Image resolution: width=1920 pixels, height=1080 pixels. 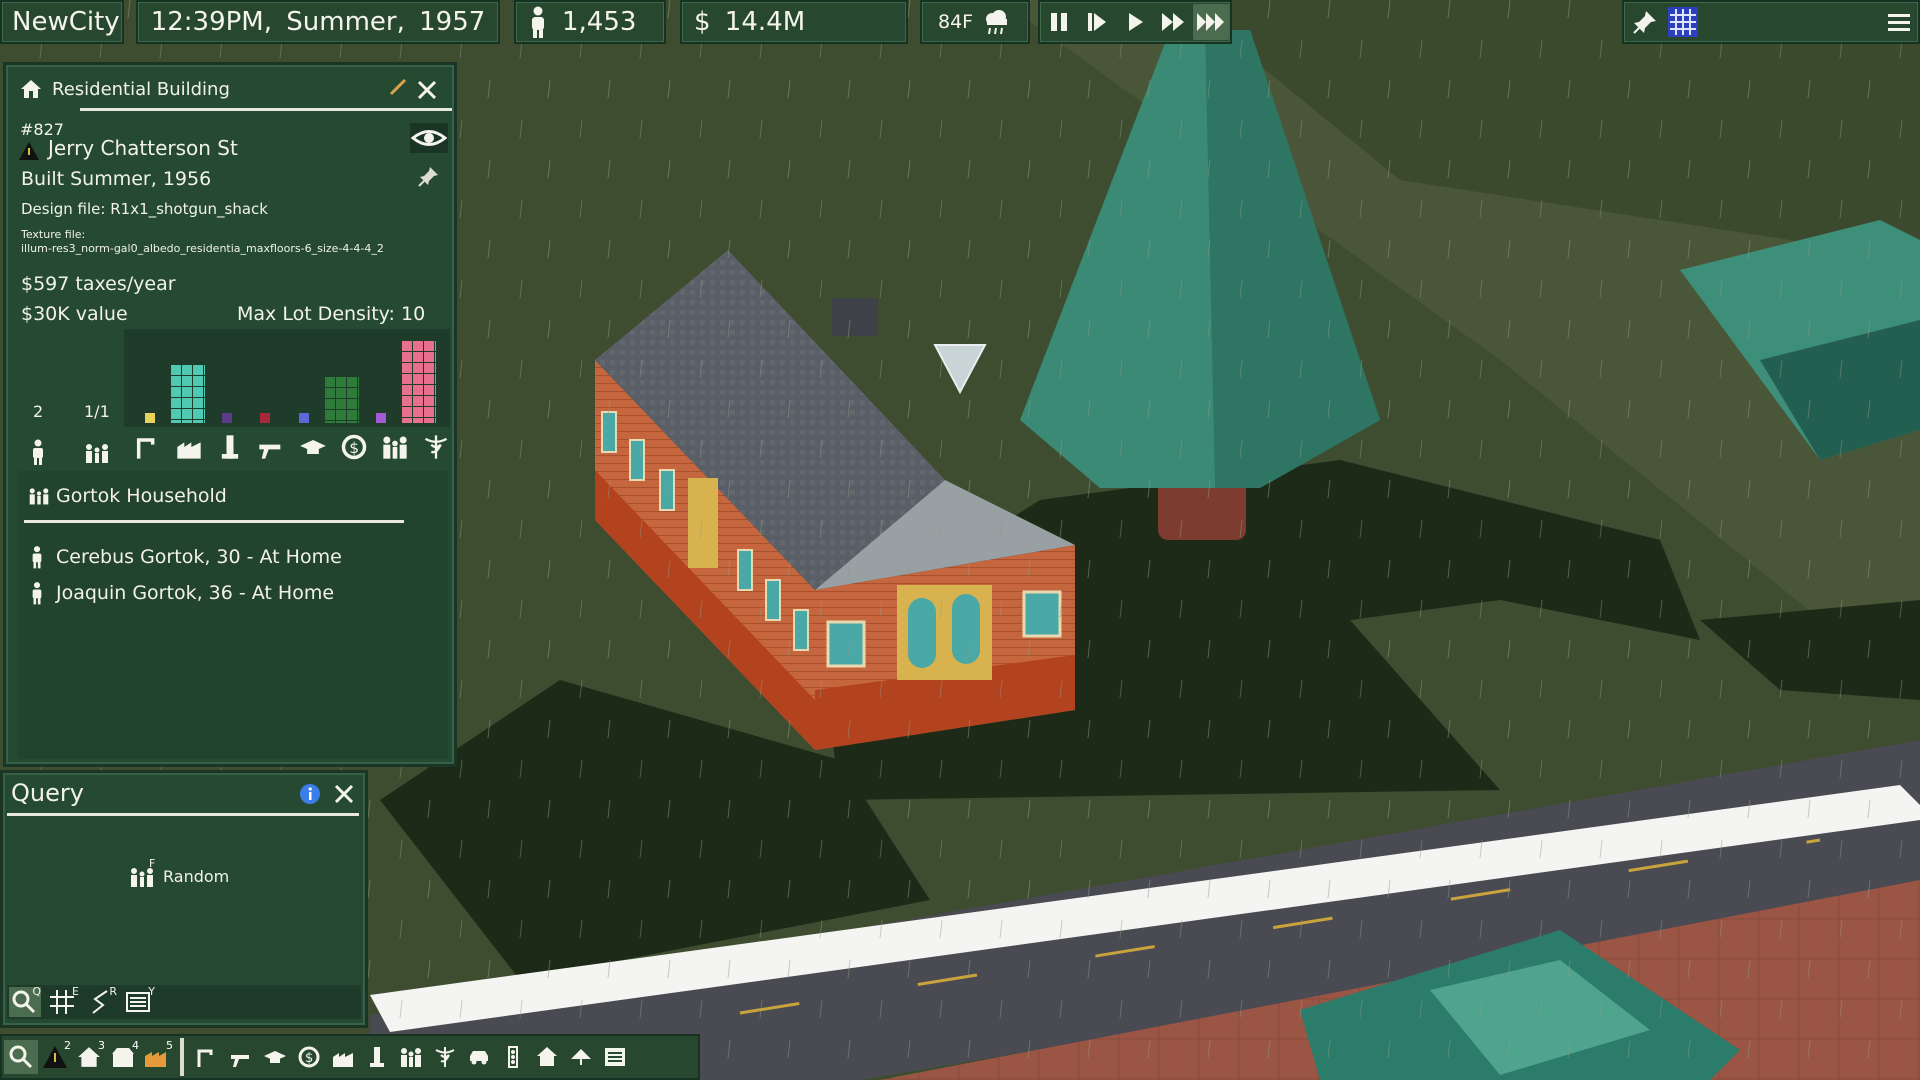 I want to click on property-value: $30K value, so click(x=74, y=314).